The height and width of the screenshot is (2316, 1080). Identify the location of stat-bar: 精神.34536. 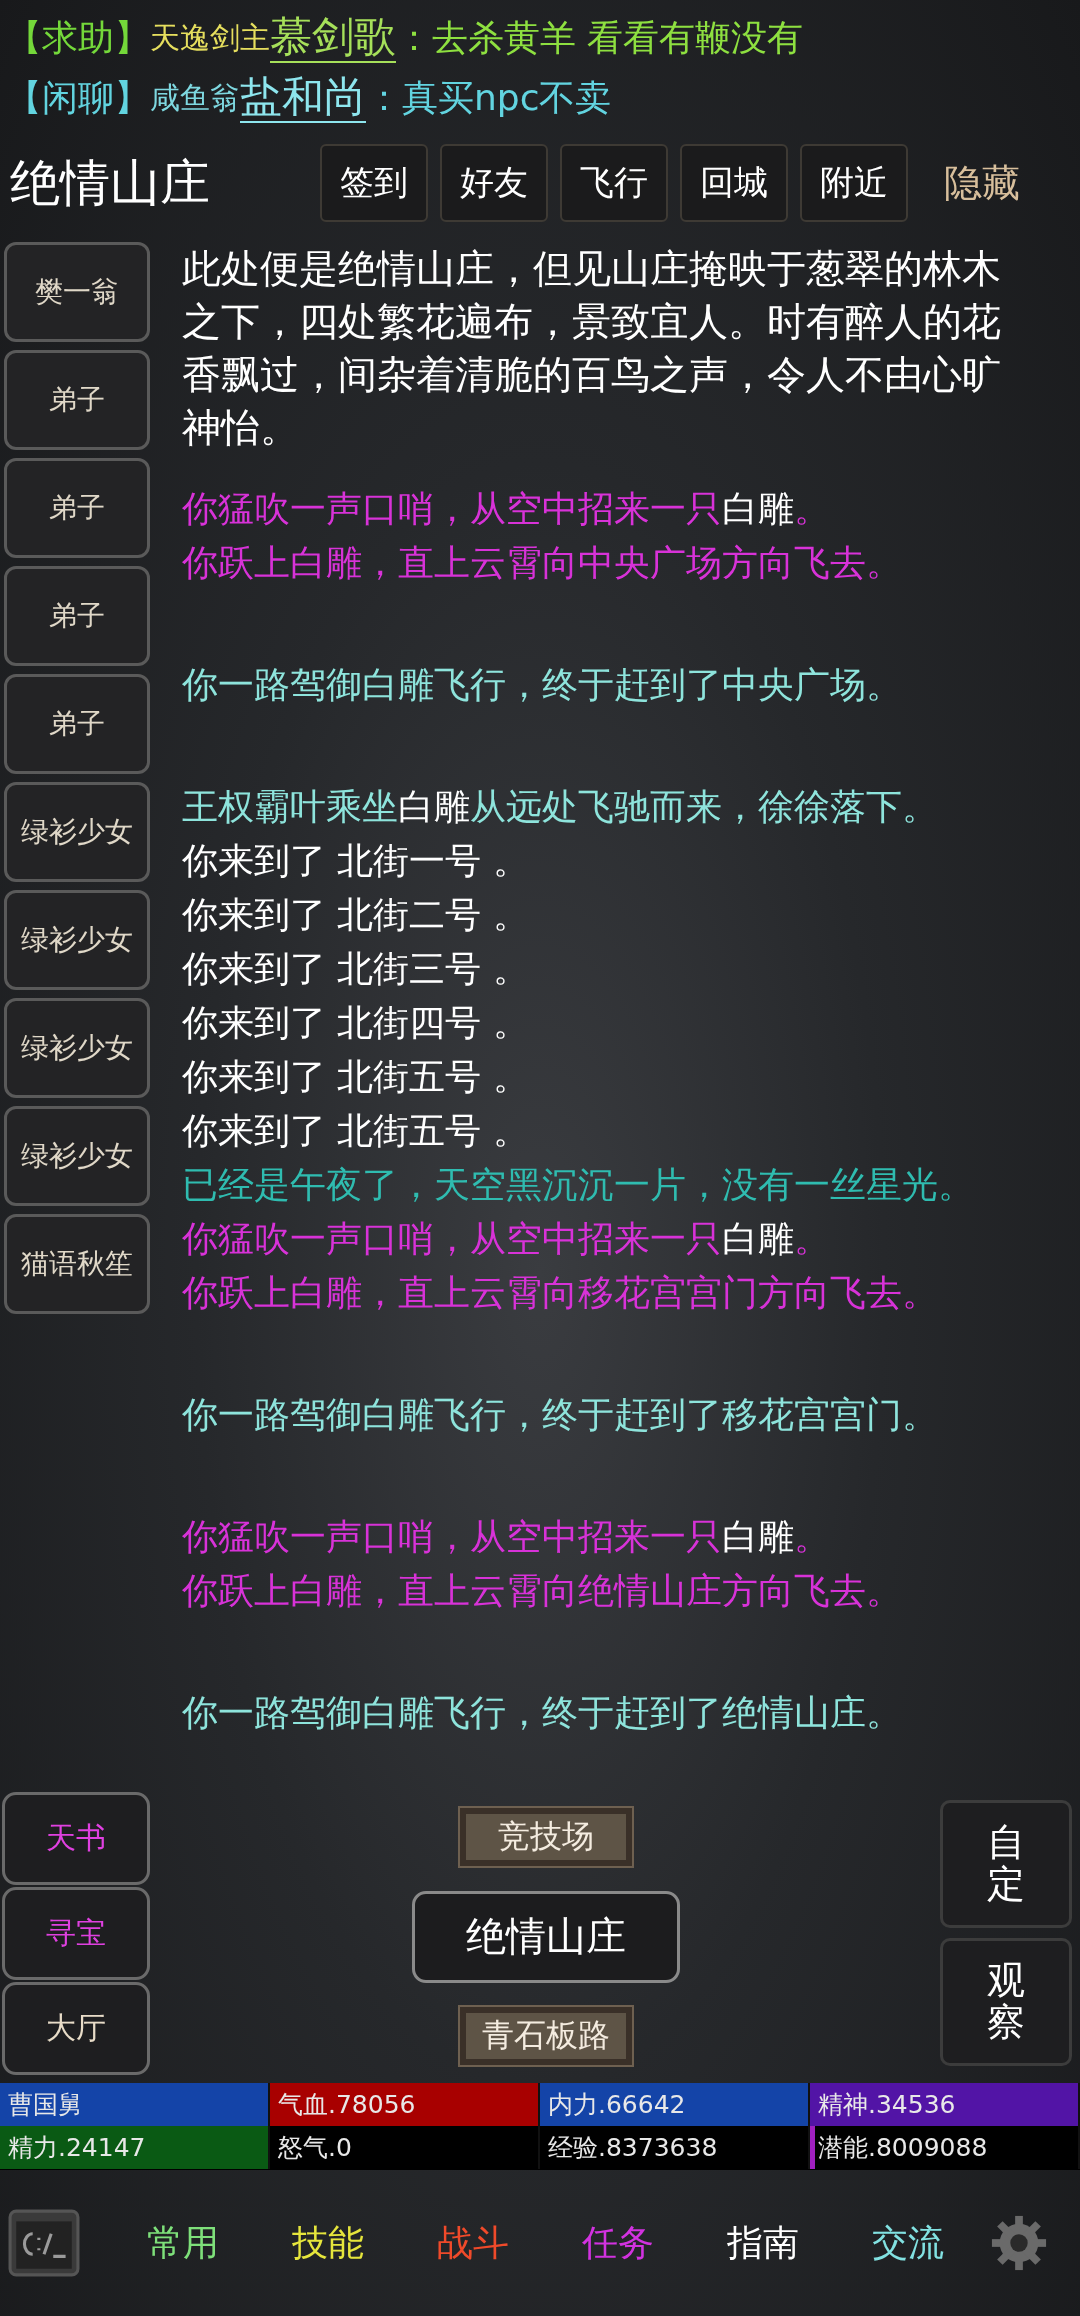
(945, 2104).